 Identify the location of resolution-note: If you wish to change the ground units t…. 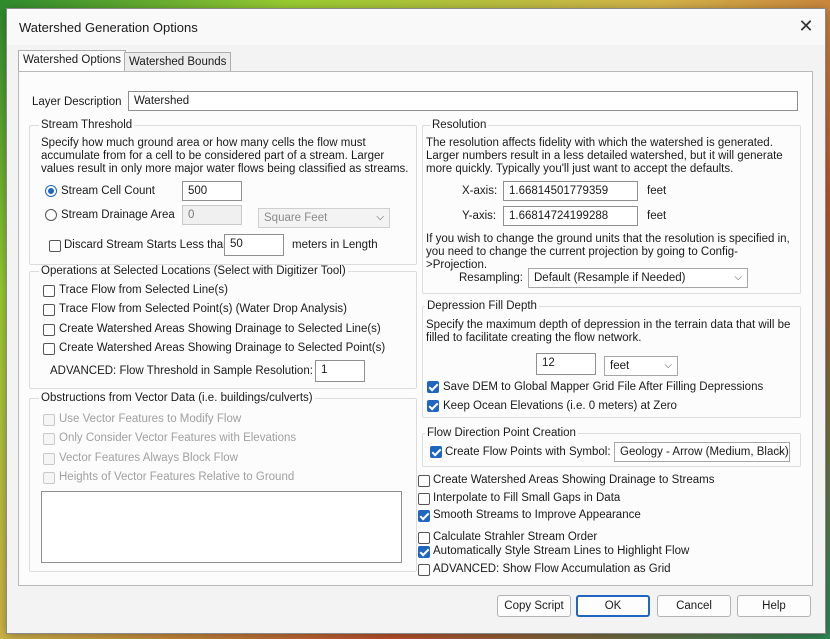
(608, 252).